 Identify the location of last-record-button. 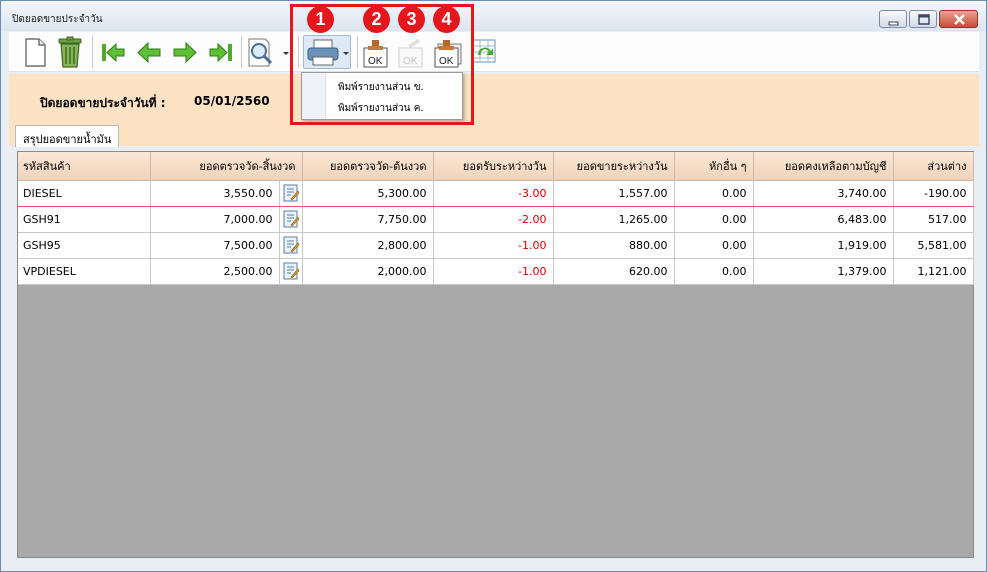
(221, 52).